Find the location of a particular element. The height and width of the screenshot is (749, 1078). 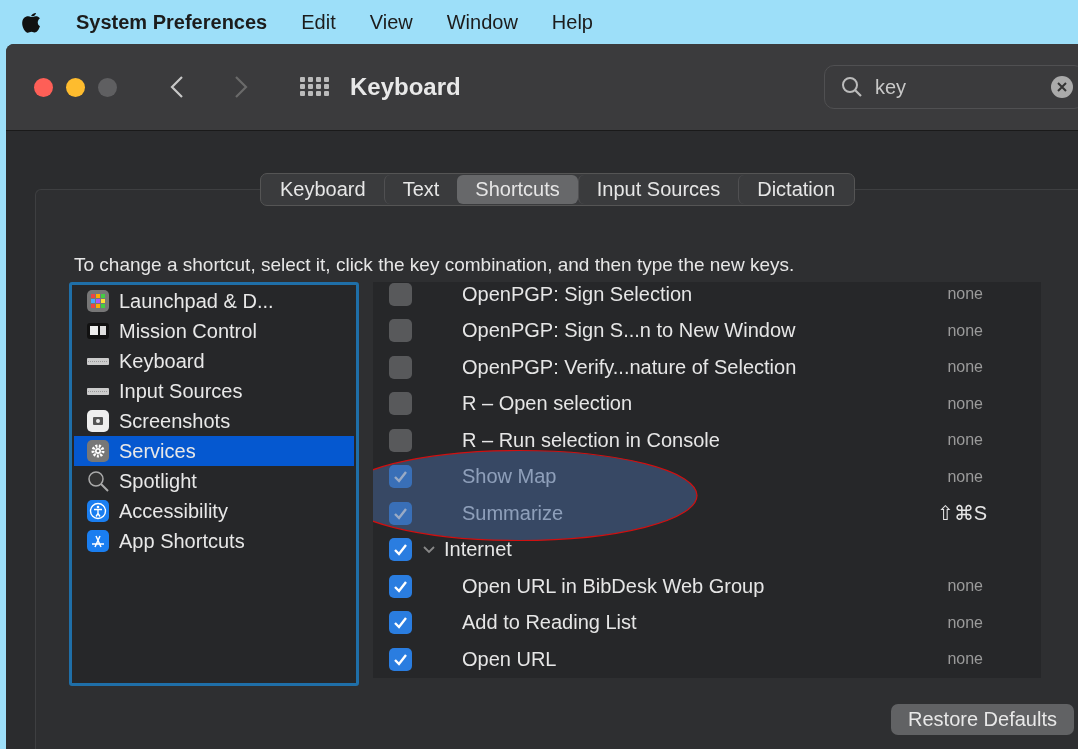

sidebar-label: Spotlight is located at coordinates (158, 481).